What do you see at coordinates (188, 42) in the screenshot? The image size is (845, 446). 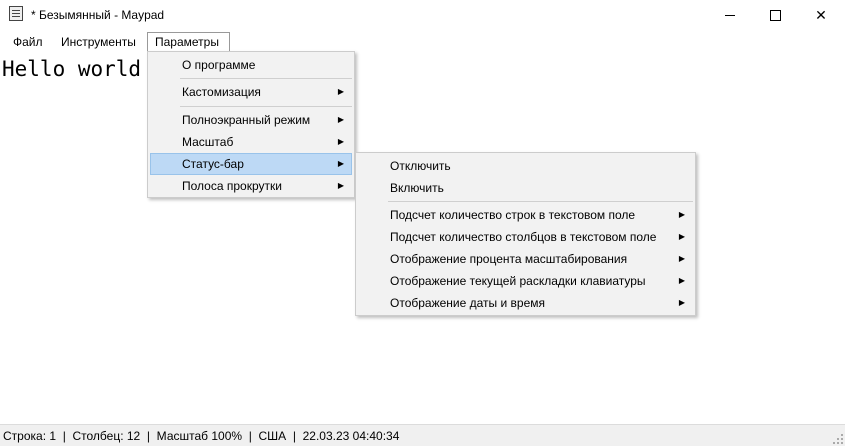 I see `menu-parameters: Параметры` at bounding box center [188, 42].